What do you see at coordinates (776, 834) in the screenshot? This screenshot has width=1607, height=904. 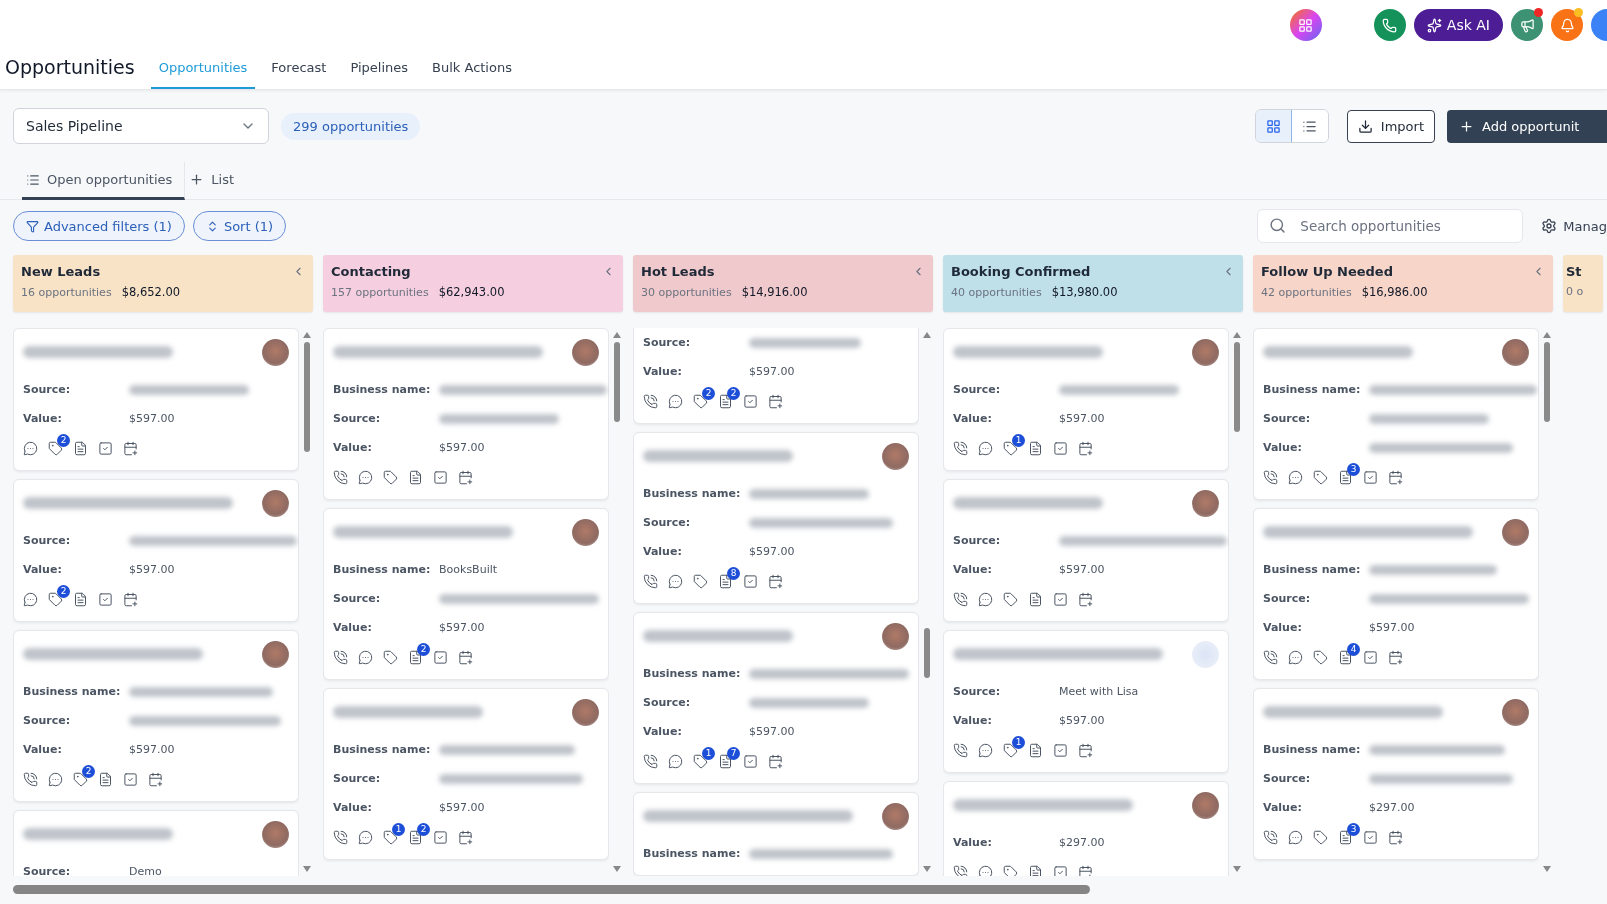 I see `opportunity-card: Business name:` at bounding box center [776, 834].